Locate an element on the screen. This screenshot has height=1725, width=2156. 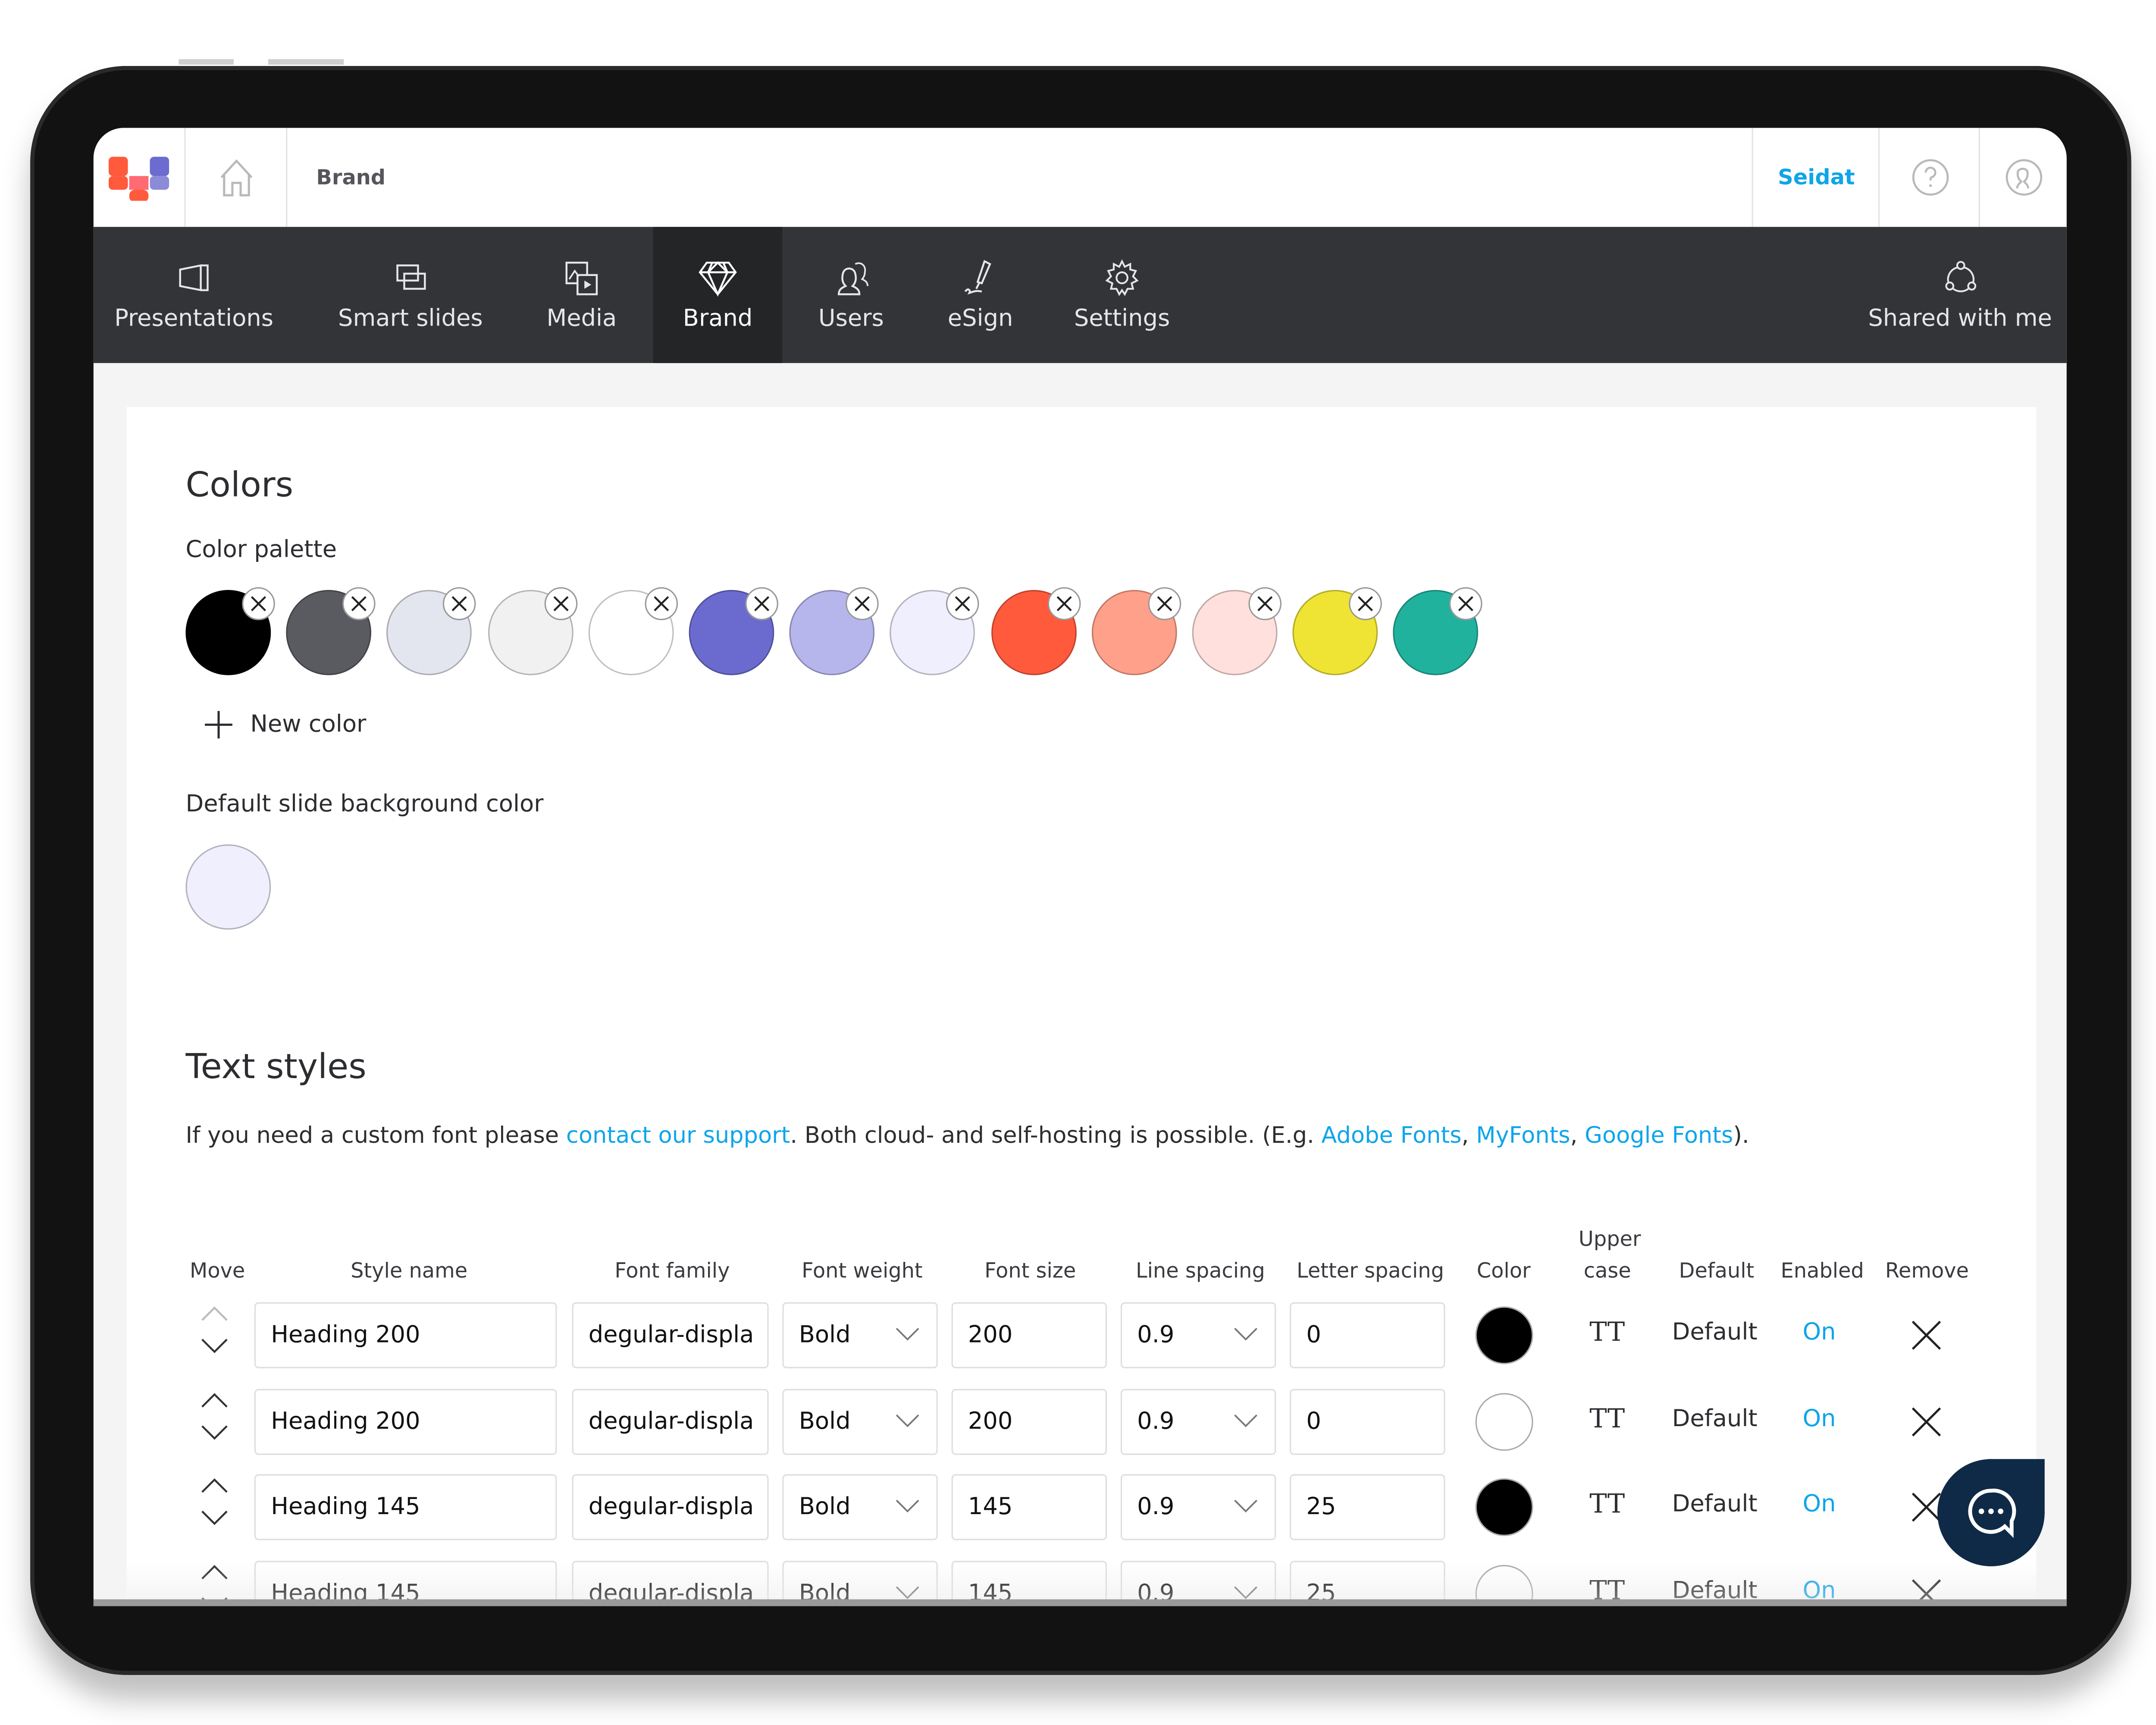
new-color-button: New color is located at coordinates (285, 724).